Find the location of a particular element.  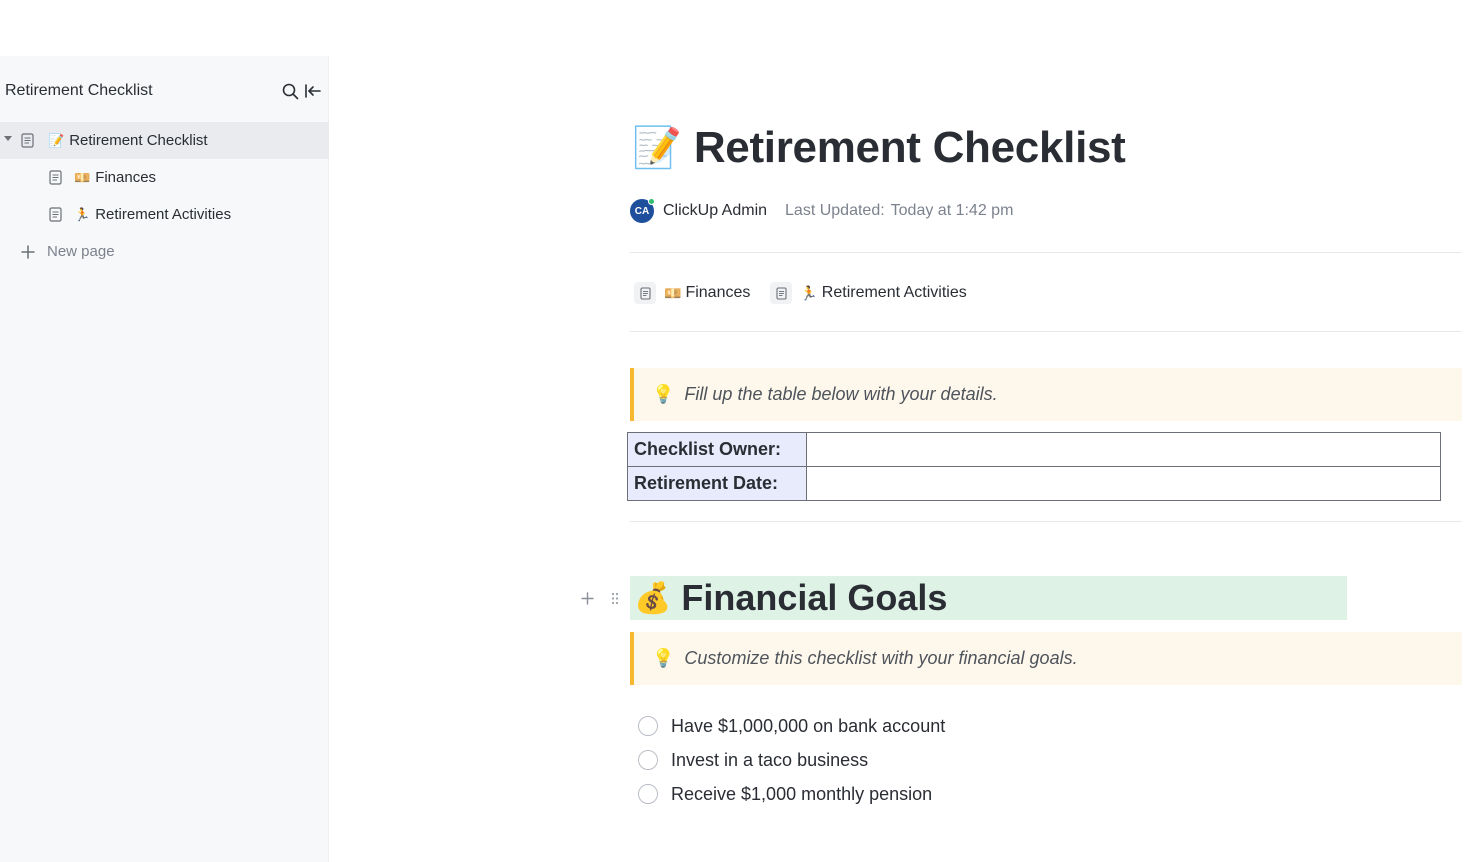

avatar: CA is located at coordinates (642, 210).